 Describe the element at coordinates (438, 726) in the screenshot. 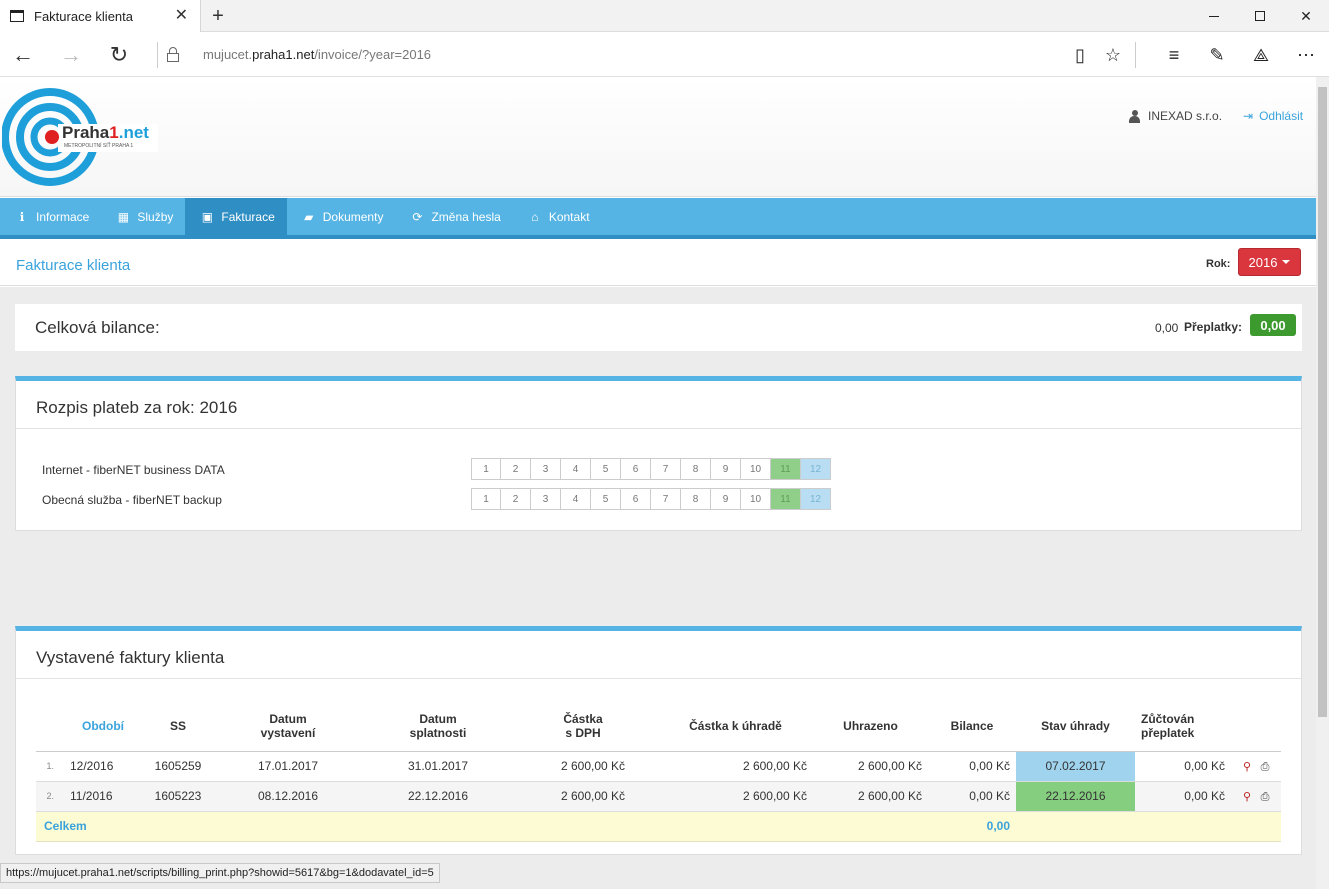

I see `col-datum-splatnosti: Datum splatnosti` at that location.